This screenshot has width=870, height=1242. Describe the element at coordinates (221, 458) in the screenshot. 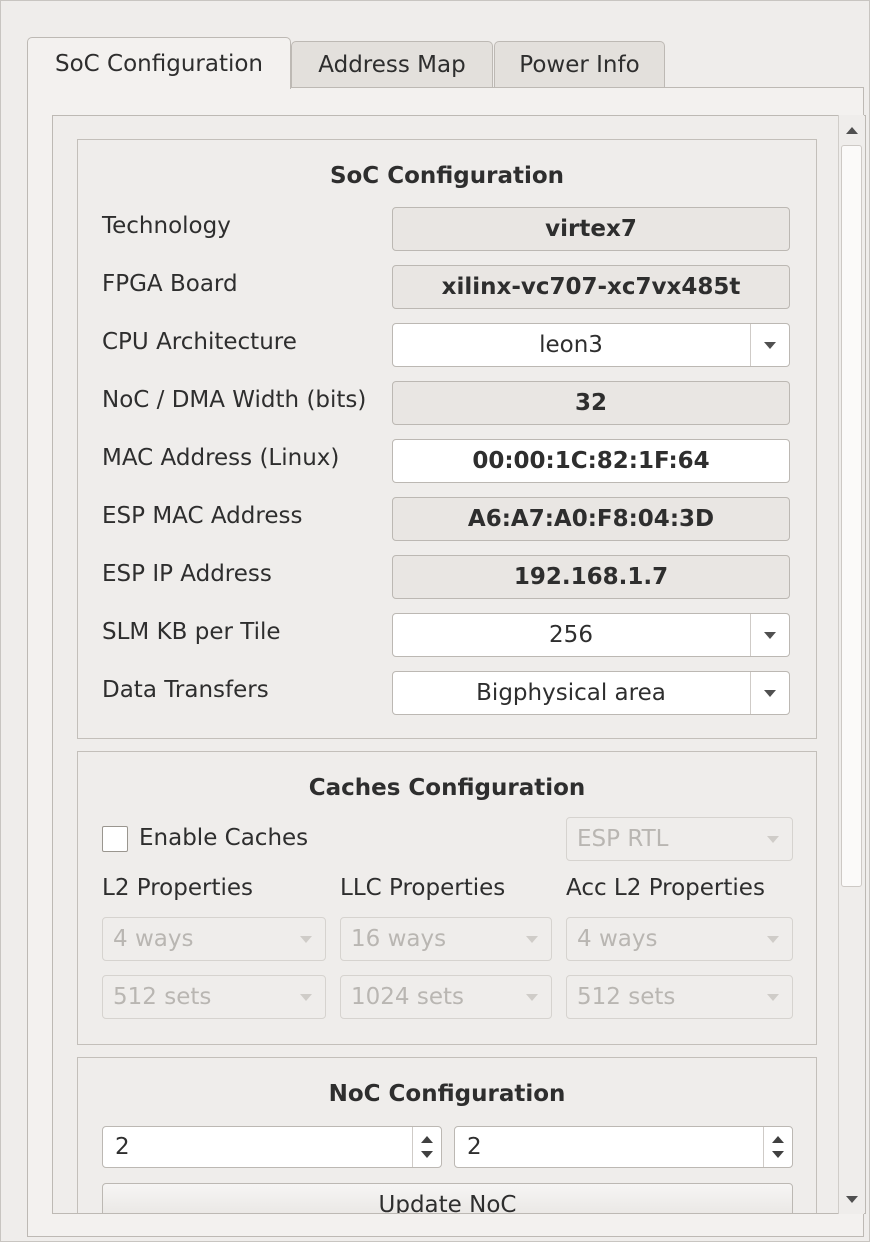

I see `mac-linux-label: MAC Address (Linux)` at that location.